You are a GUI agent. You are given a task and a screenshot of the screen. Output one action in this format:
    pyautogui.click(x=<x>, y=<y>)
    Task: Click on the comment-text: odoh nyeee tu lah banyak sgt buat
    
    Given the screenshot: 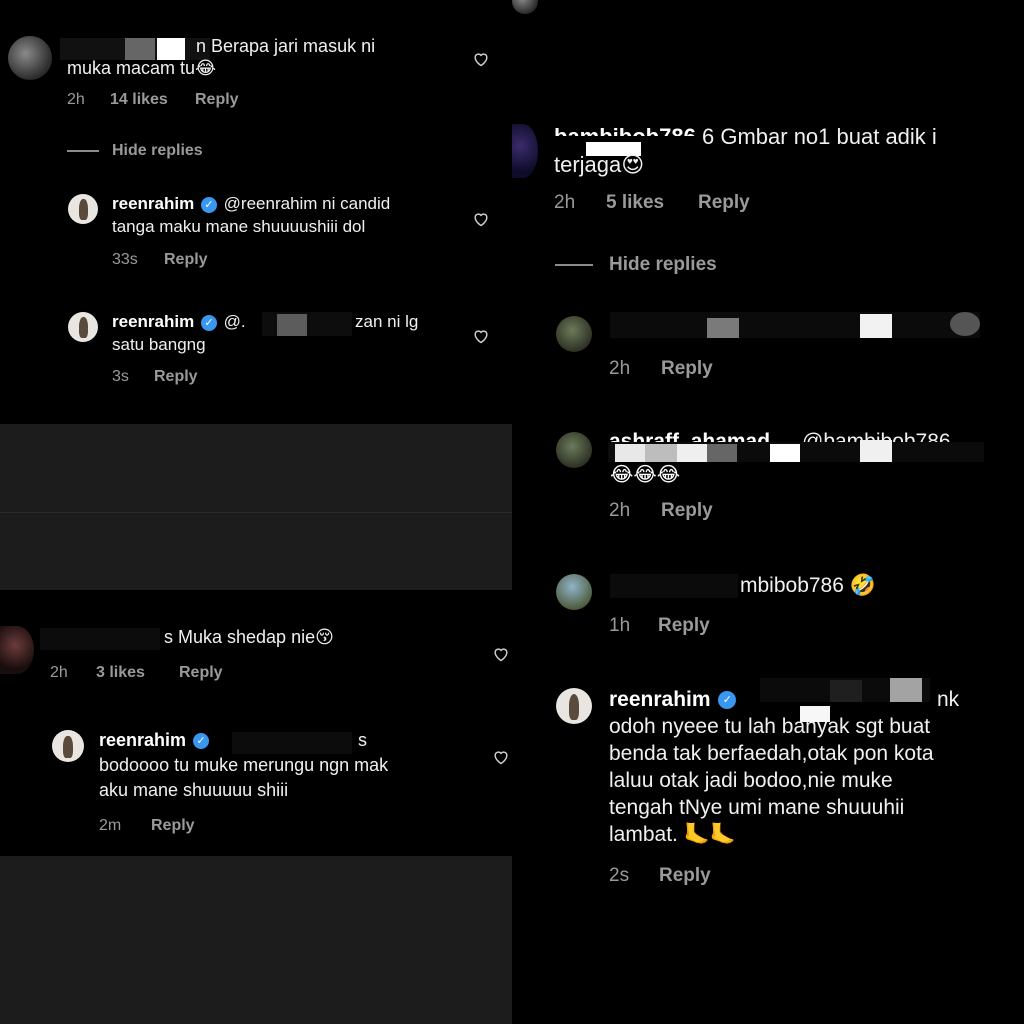 What is the action you would take?
    pyautogui.click(x=770, y=726)
    